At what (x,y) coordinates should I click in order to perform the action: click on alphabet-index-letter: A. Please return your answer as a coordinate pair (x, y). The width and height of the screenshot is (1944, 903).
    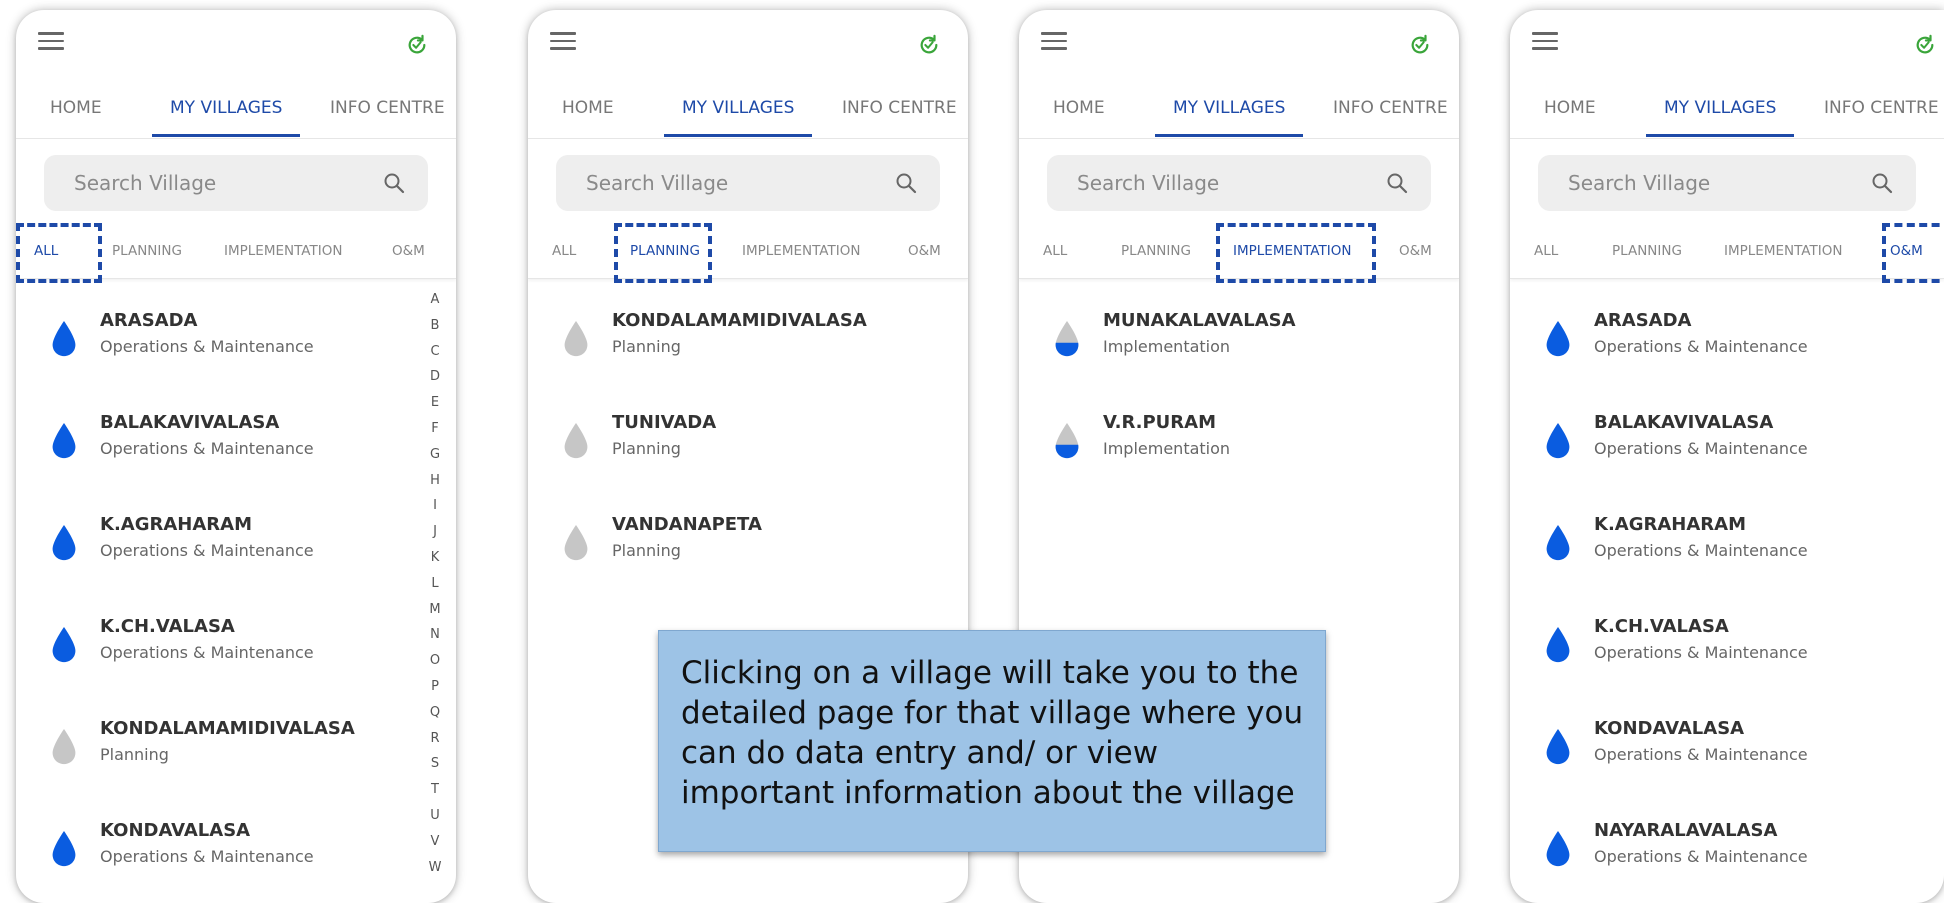
    Looking at the image, I should click on (435, 305).